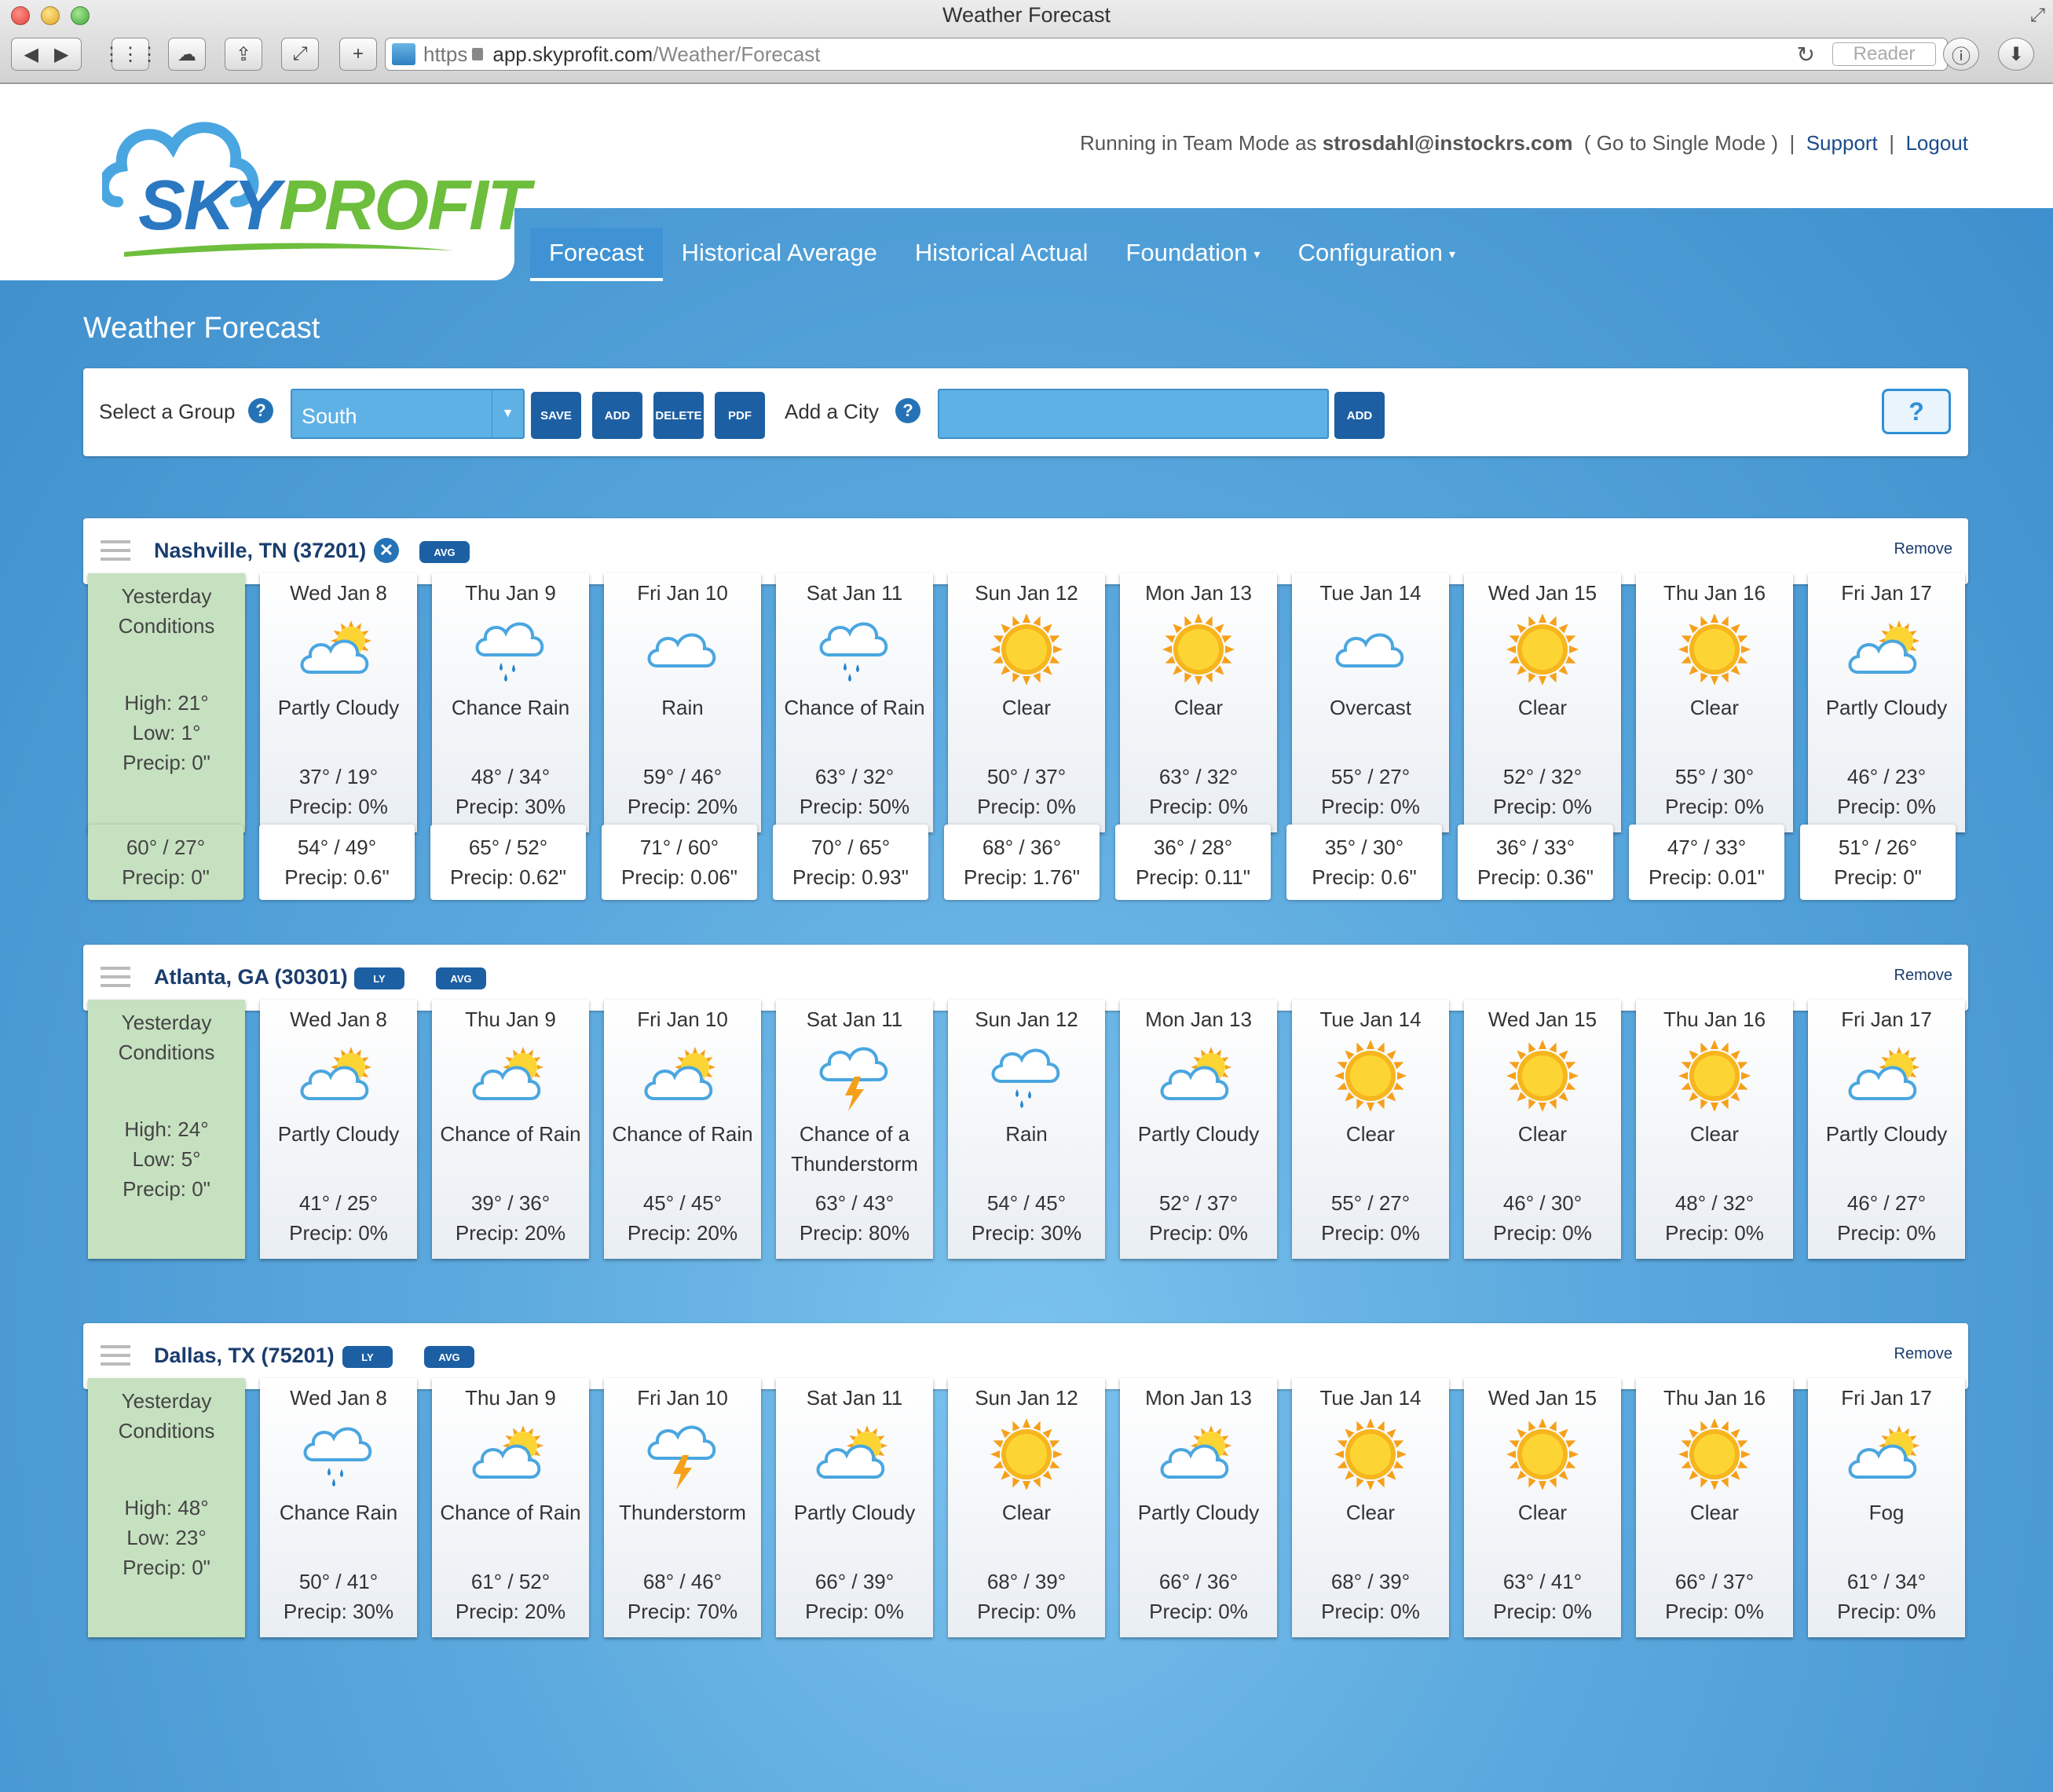 The height and width of the screenshot is (1792, 2053). Describe the element at coordinates (1370, 1507) in the screenshot. I see `forecast-card: Tue Jan 14 Clear 68° / 39° Precip: 0%` at that location.